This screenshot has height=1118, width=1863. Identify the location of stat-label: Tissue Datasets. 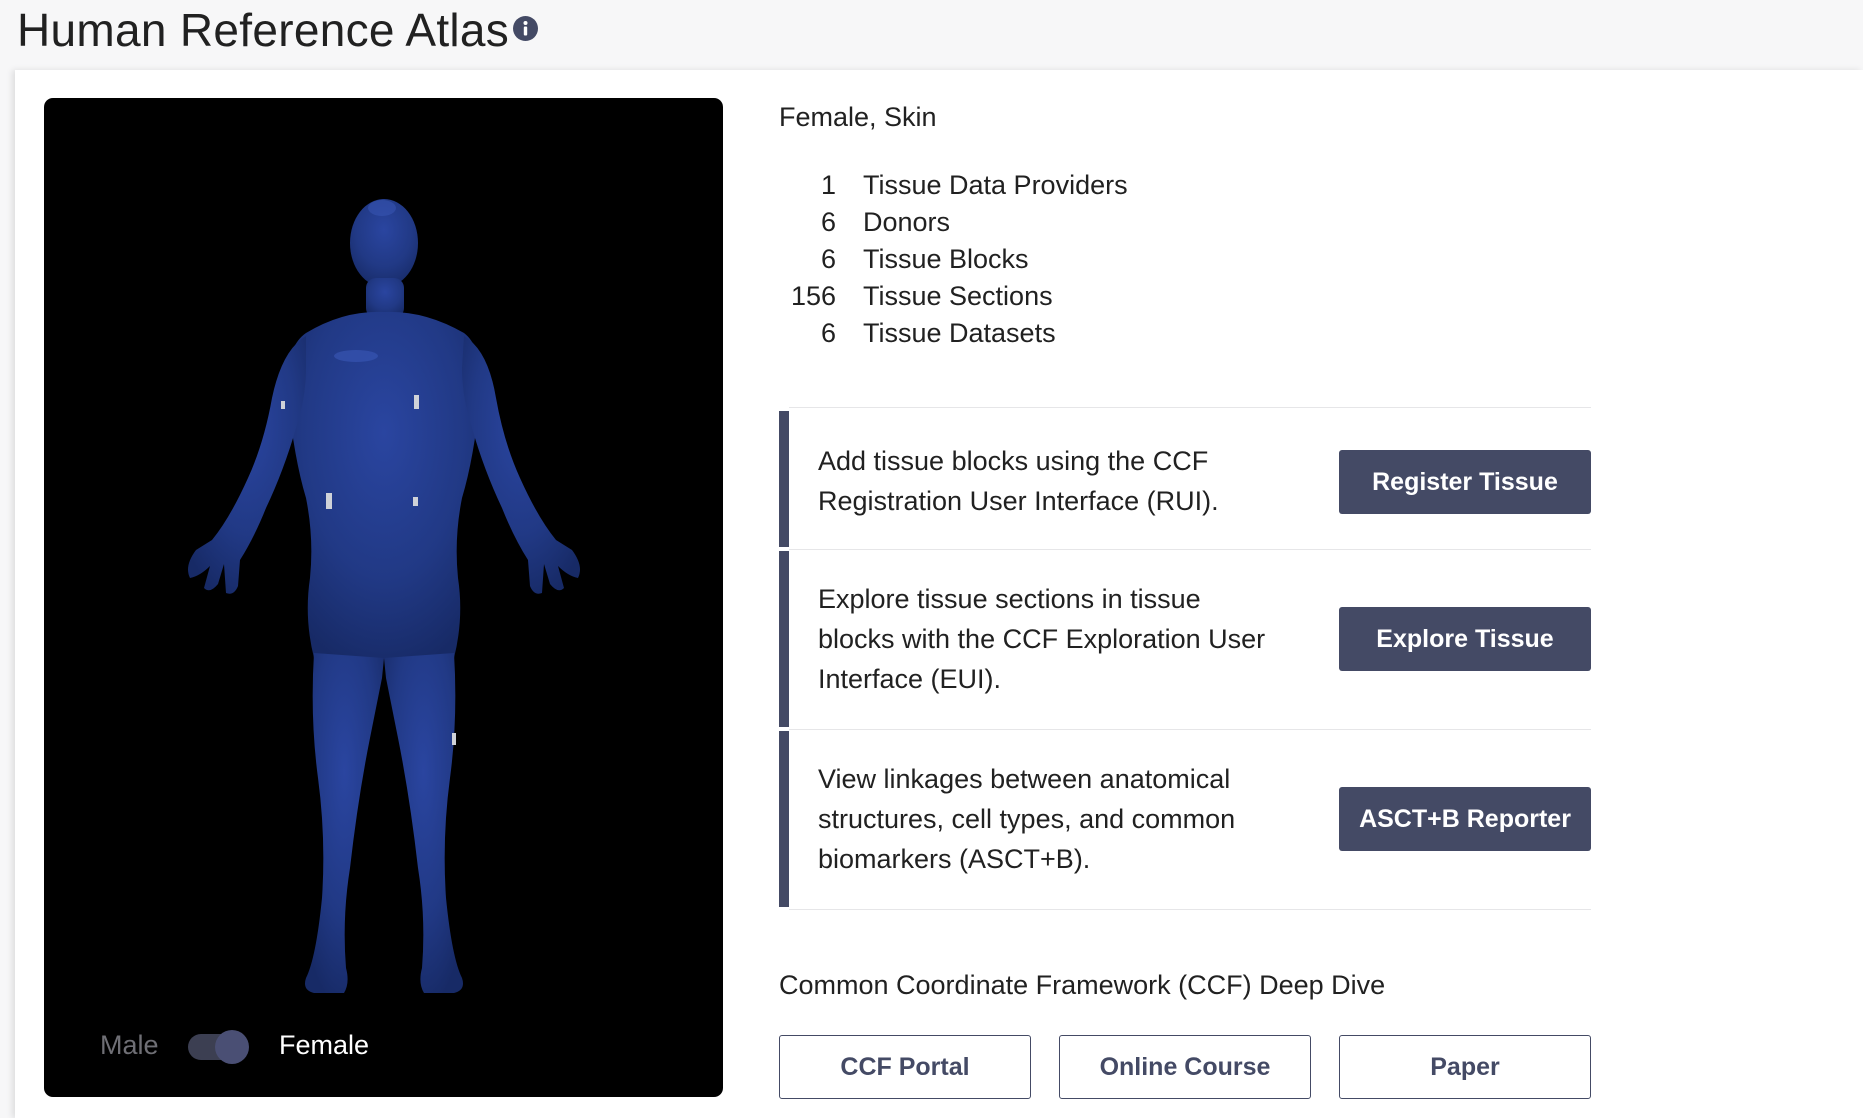
(959, 333).